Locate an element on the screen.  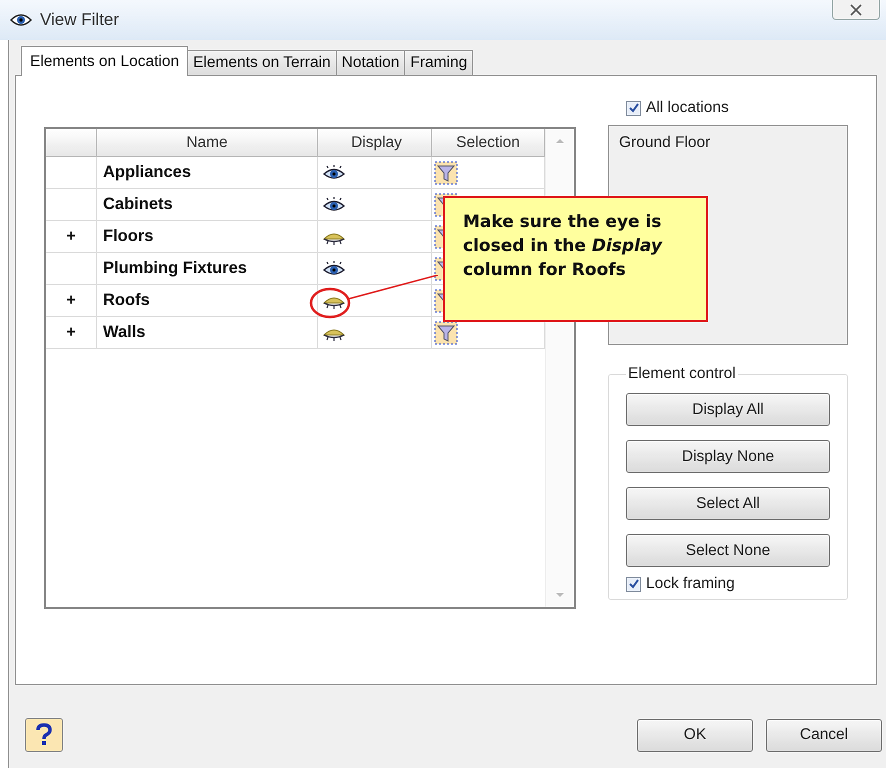
help-button is located at coordinates (44, 735).